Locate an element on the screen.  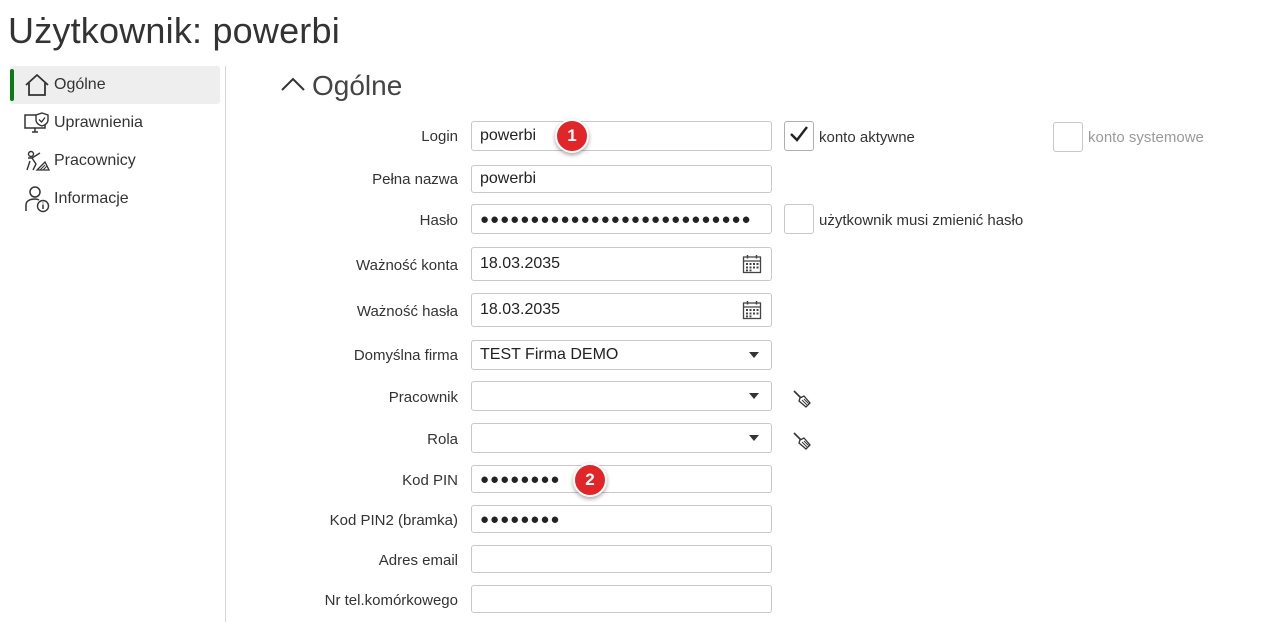
role-label: Rola is located at coordinates (442, 439).